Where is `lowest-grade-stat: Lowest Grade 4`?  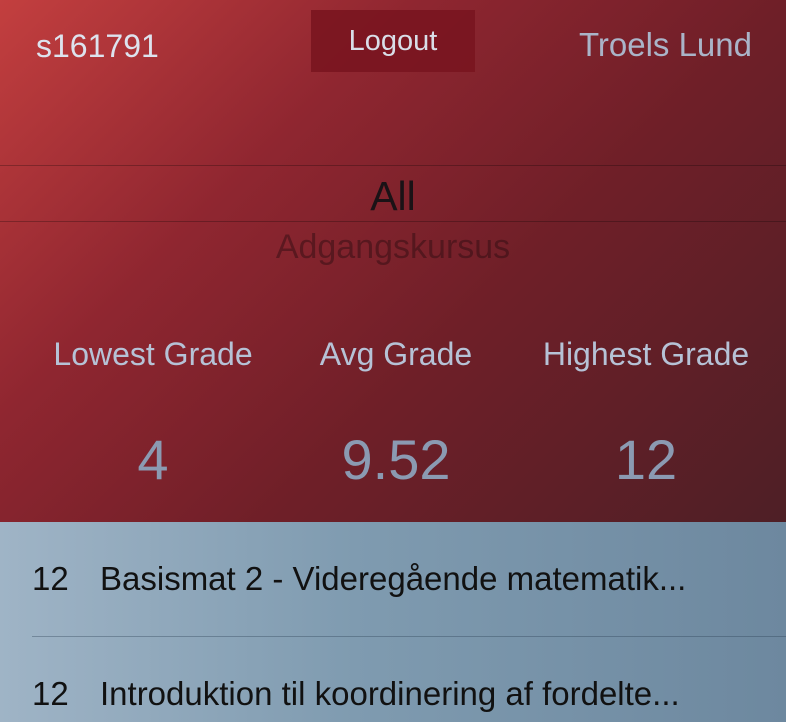
lowest-grade-stat: Lowest Grade 4 is located at coordinates (153, 414).